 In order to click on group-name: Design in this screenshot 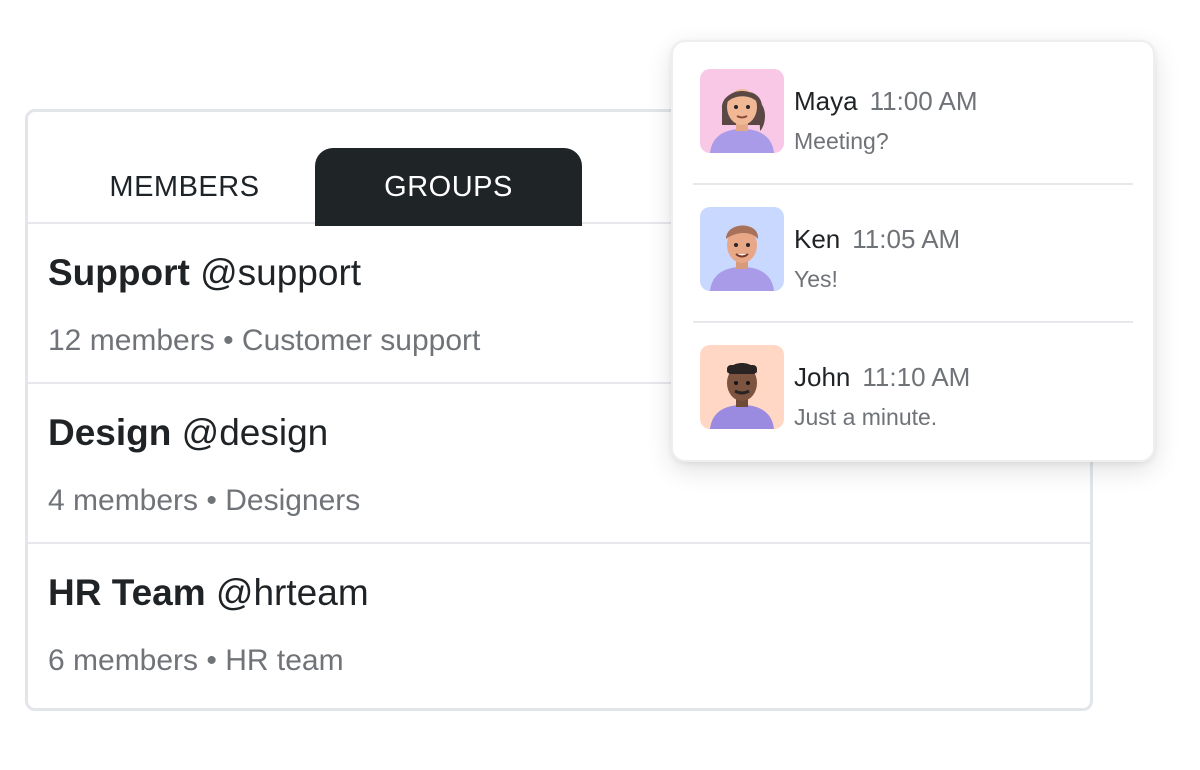, I will do `click(110, 432)`.